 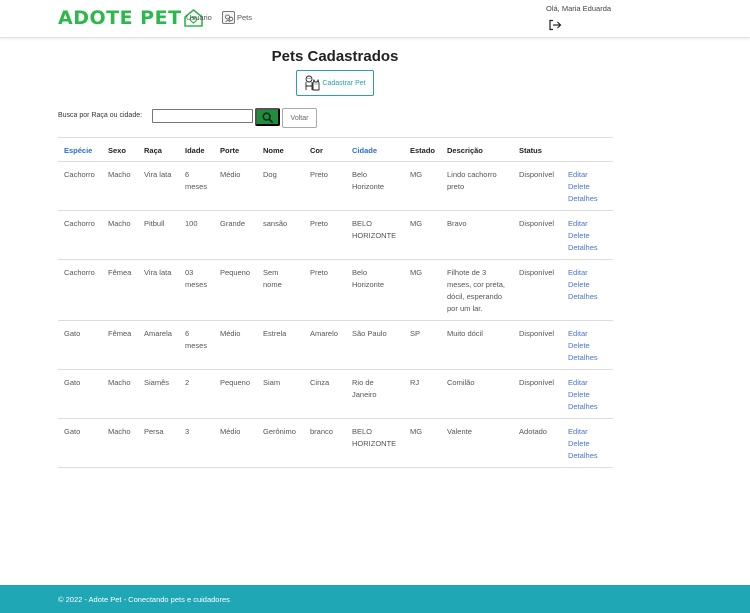 I want to click on pet-icon, so click(x=228, y=17).